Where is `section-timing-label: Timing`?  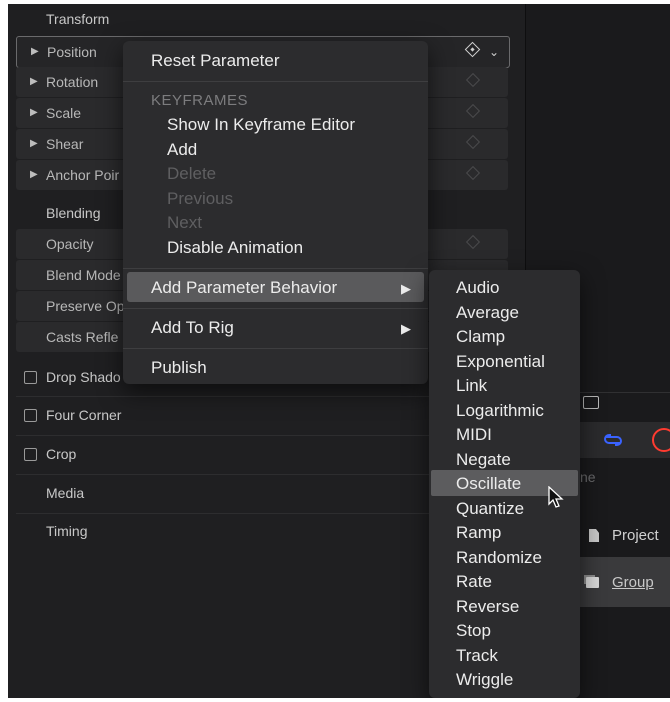 section-timing-label: Timing is located at coordinates (67, 531).